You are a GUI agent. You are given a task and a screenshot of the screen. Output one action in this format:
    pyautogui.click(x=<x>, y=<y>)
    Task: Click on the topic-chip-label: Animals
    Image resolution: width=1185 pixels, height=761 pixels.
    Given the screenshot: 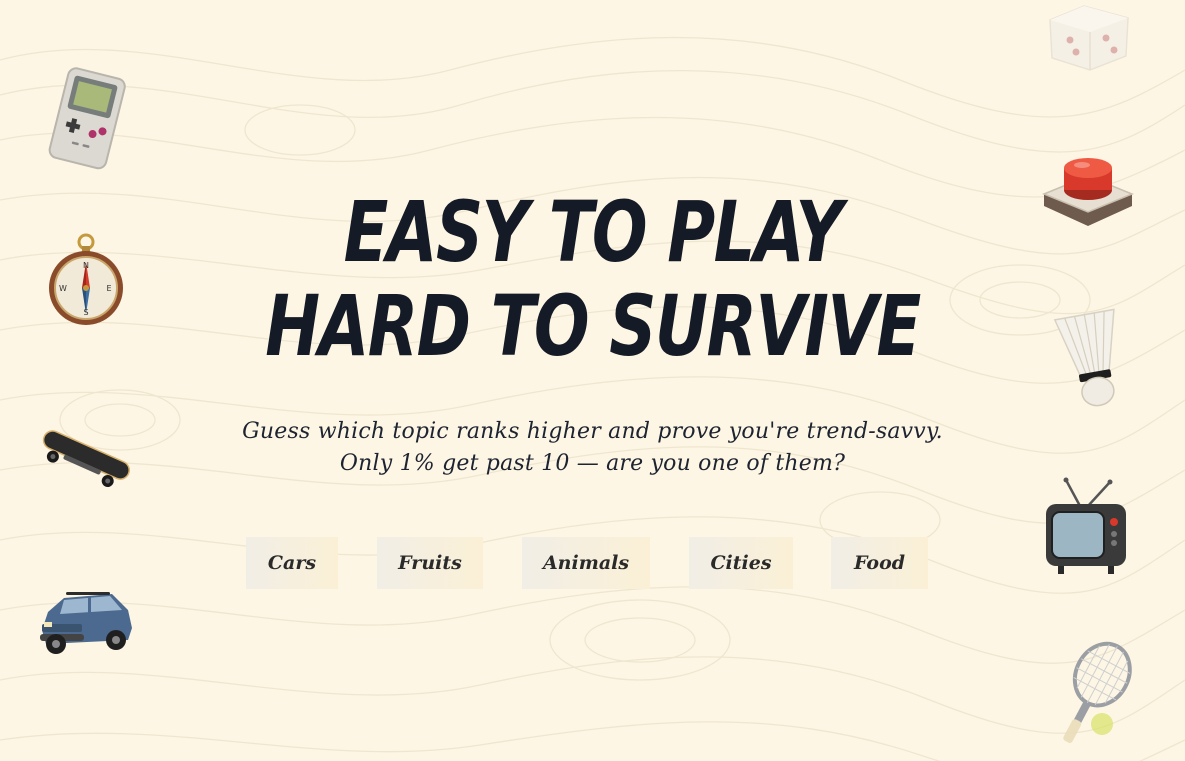 What is the action you would take?
    pyautogui.click(x=586, y=563)
    